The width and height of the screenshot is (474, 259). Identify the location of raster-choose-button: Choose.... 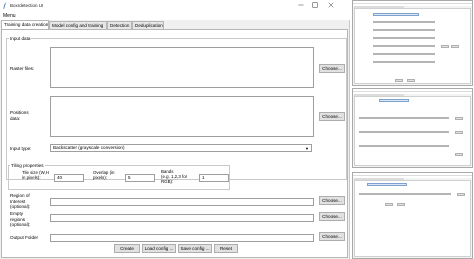
(332, 68).